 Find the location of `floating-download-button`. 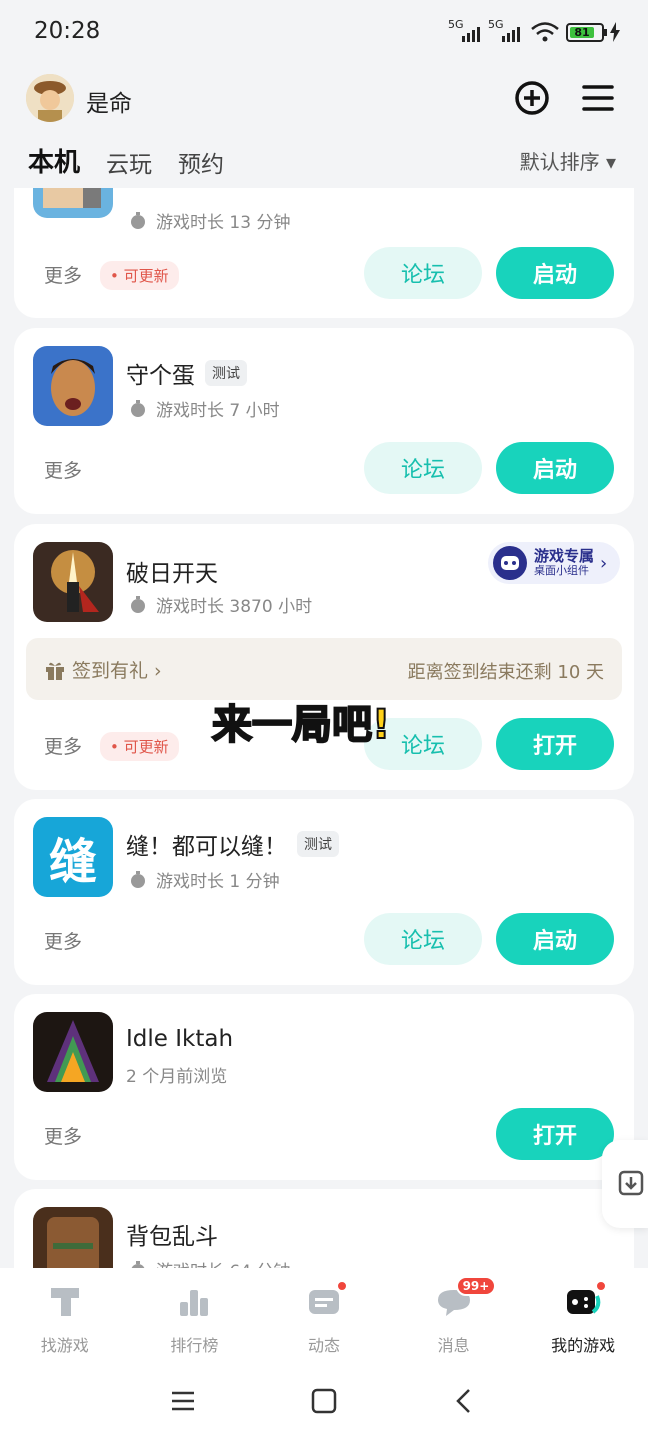

floating-download-button is located at coordinates (625, 1184).